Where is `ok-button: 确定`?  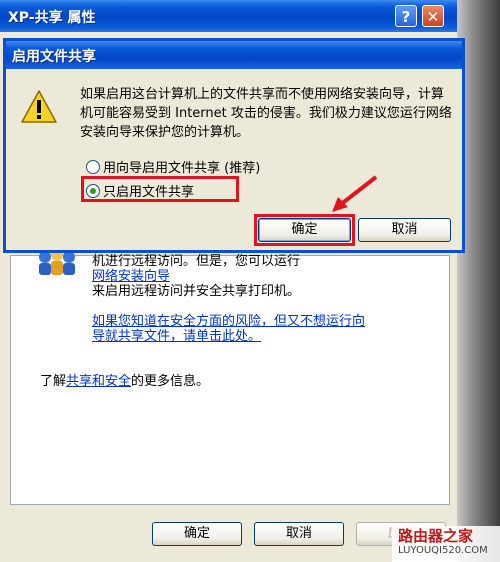
ok-button: 确定 is located at coordinates (197, 534).